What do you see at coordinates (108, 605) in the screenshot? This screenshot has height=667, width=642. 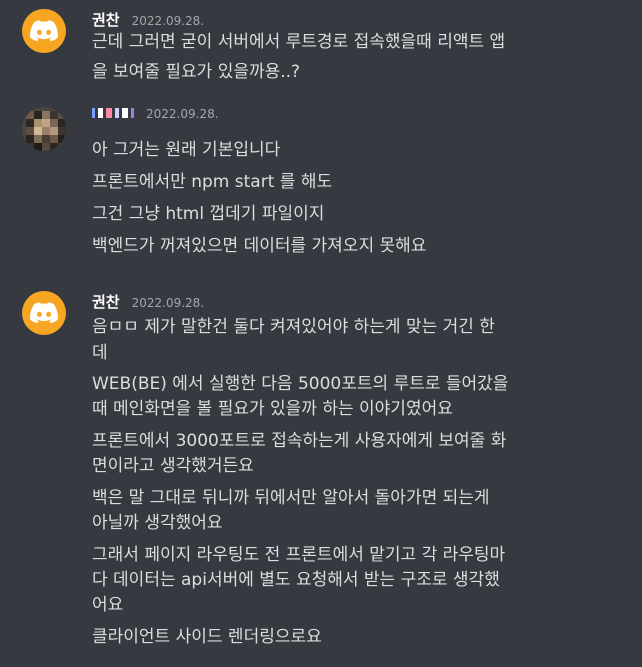 I see `message-line: 어요` at bounding box center [108, 605].